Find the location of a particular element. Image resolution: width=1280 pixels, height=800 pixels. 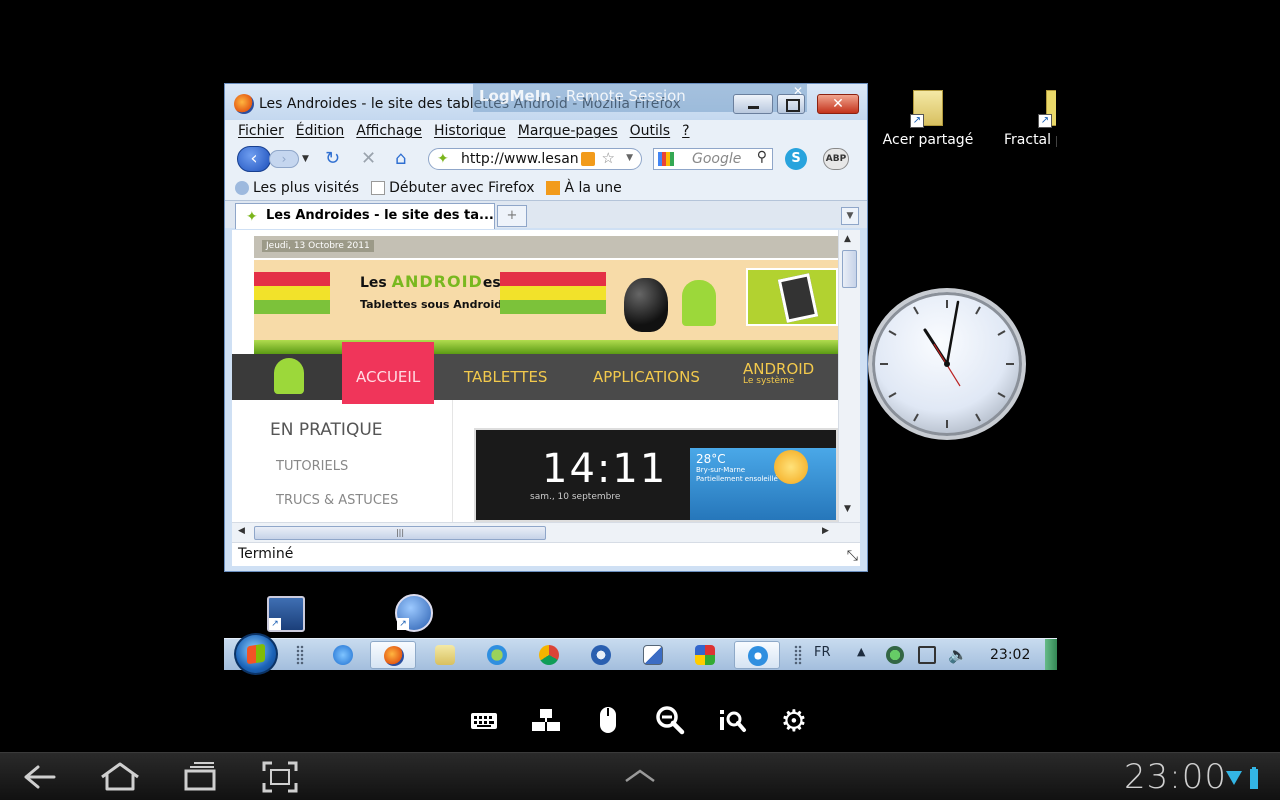

desktop-icon-acer-partage: ↗ Acer partagé is located at coordinates (928, 118).